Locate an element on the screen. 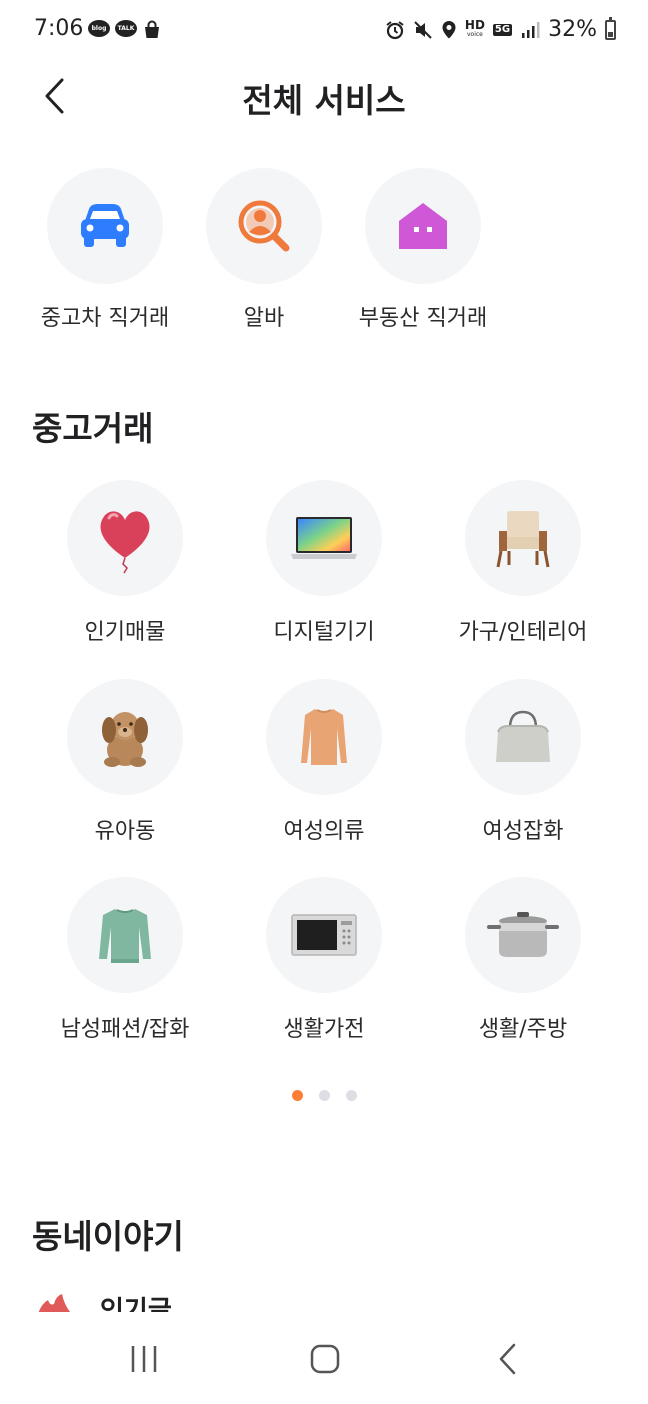  system-back-button is located at coordinates (508, 1359).